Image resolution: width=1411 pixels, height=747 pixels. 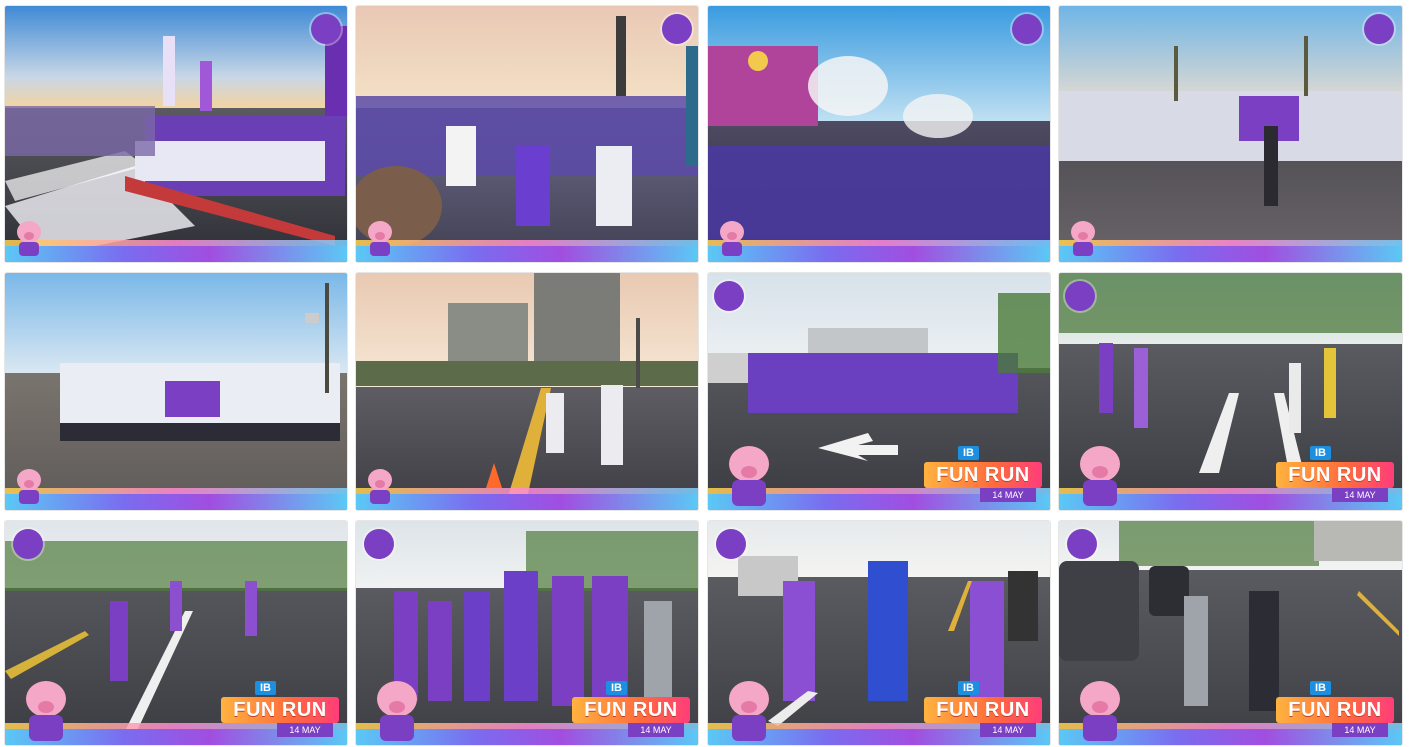 I want to click on photo-start-line, so click(x=176, y=134).